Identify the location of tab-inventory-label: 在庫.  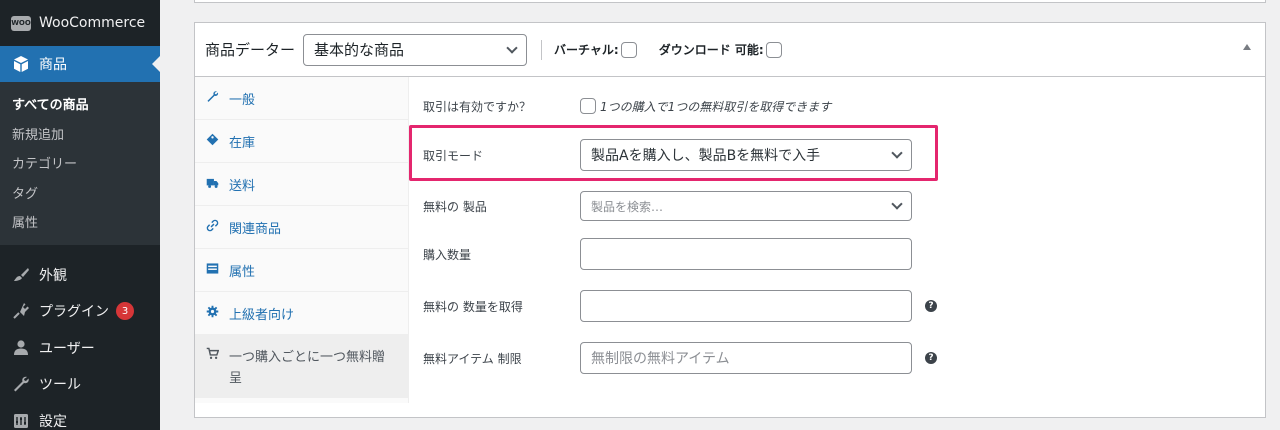
(242, 143).